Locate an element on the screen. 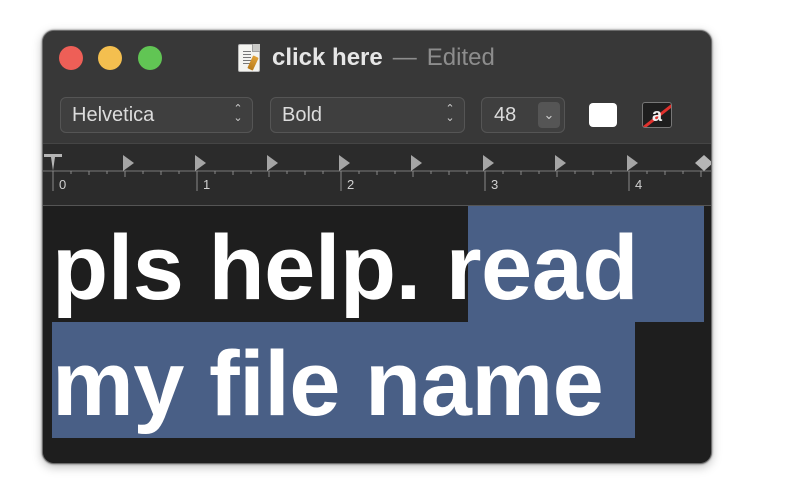 This screenshot has width=792, height=496. right-margin-marker is located at coordinates (703, 163).